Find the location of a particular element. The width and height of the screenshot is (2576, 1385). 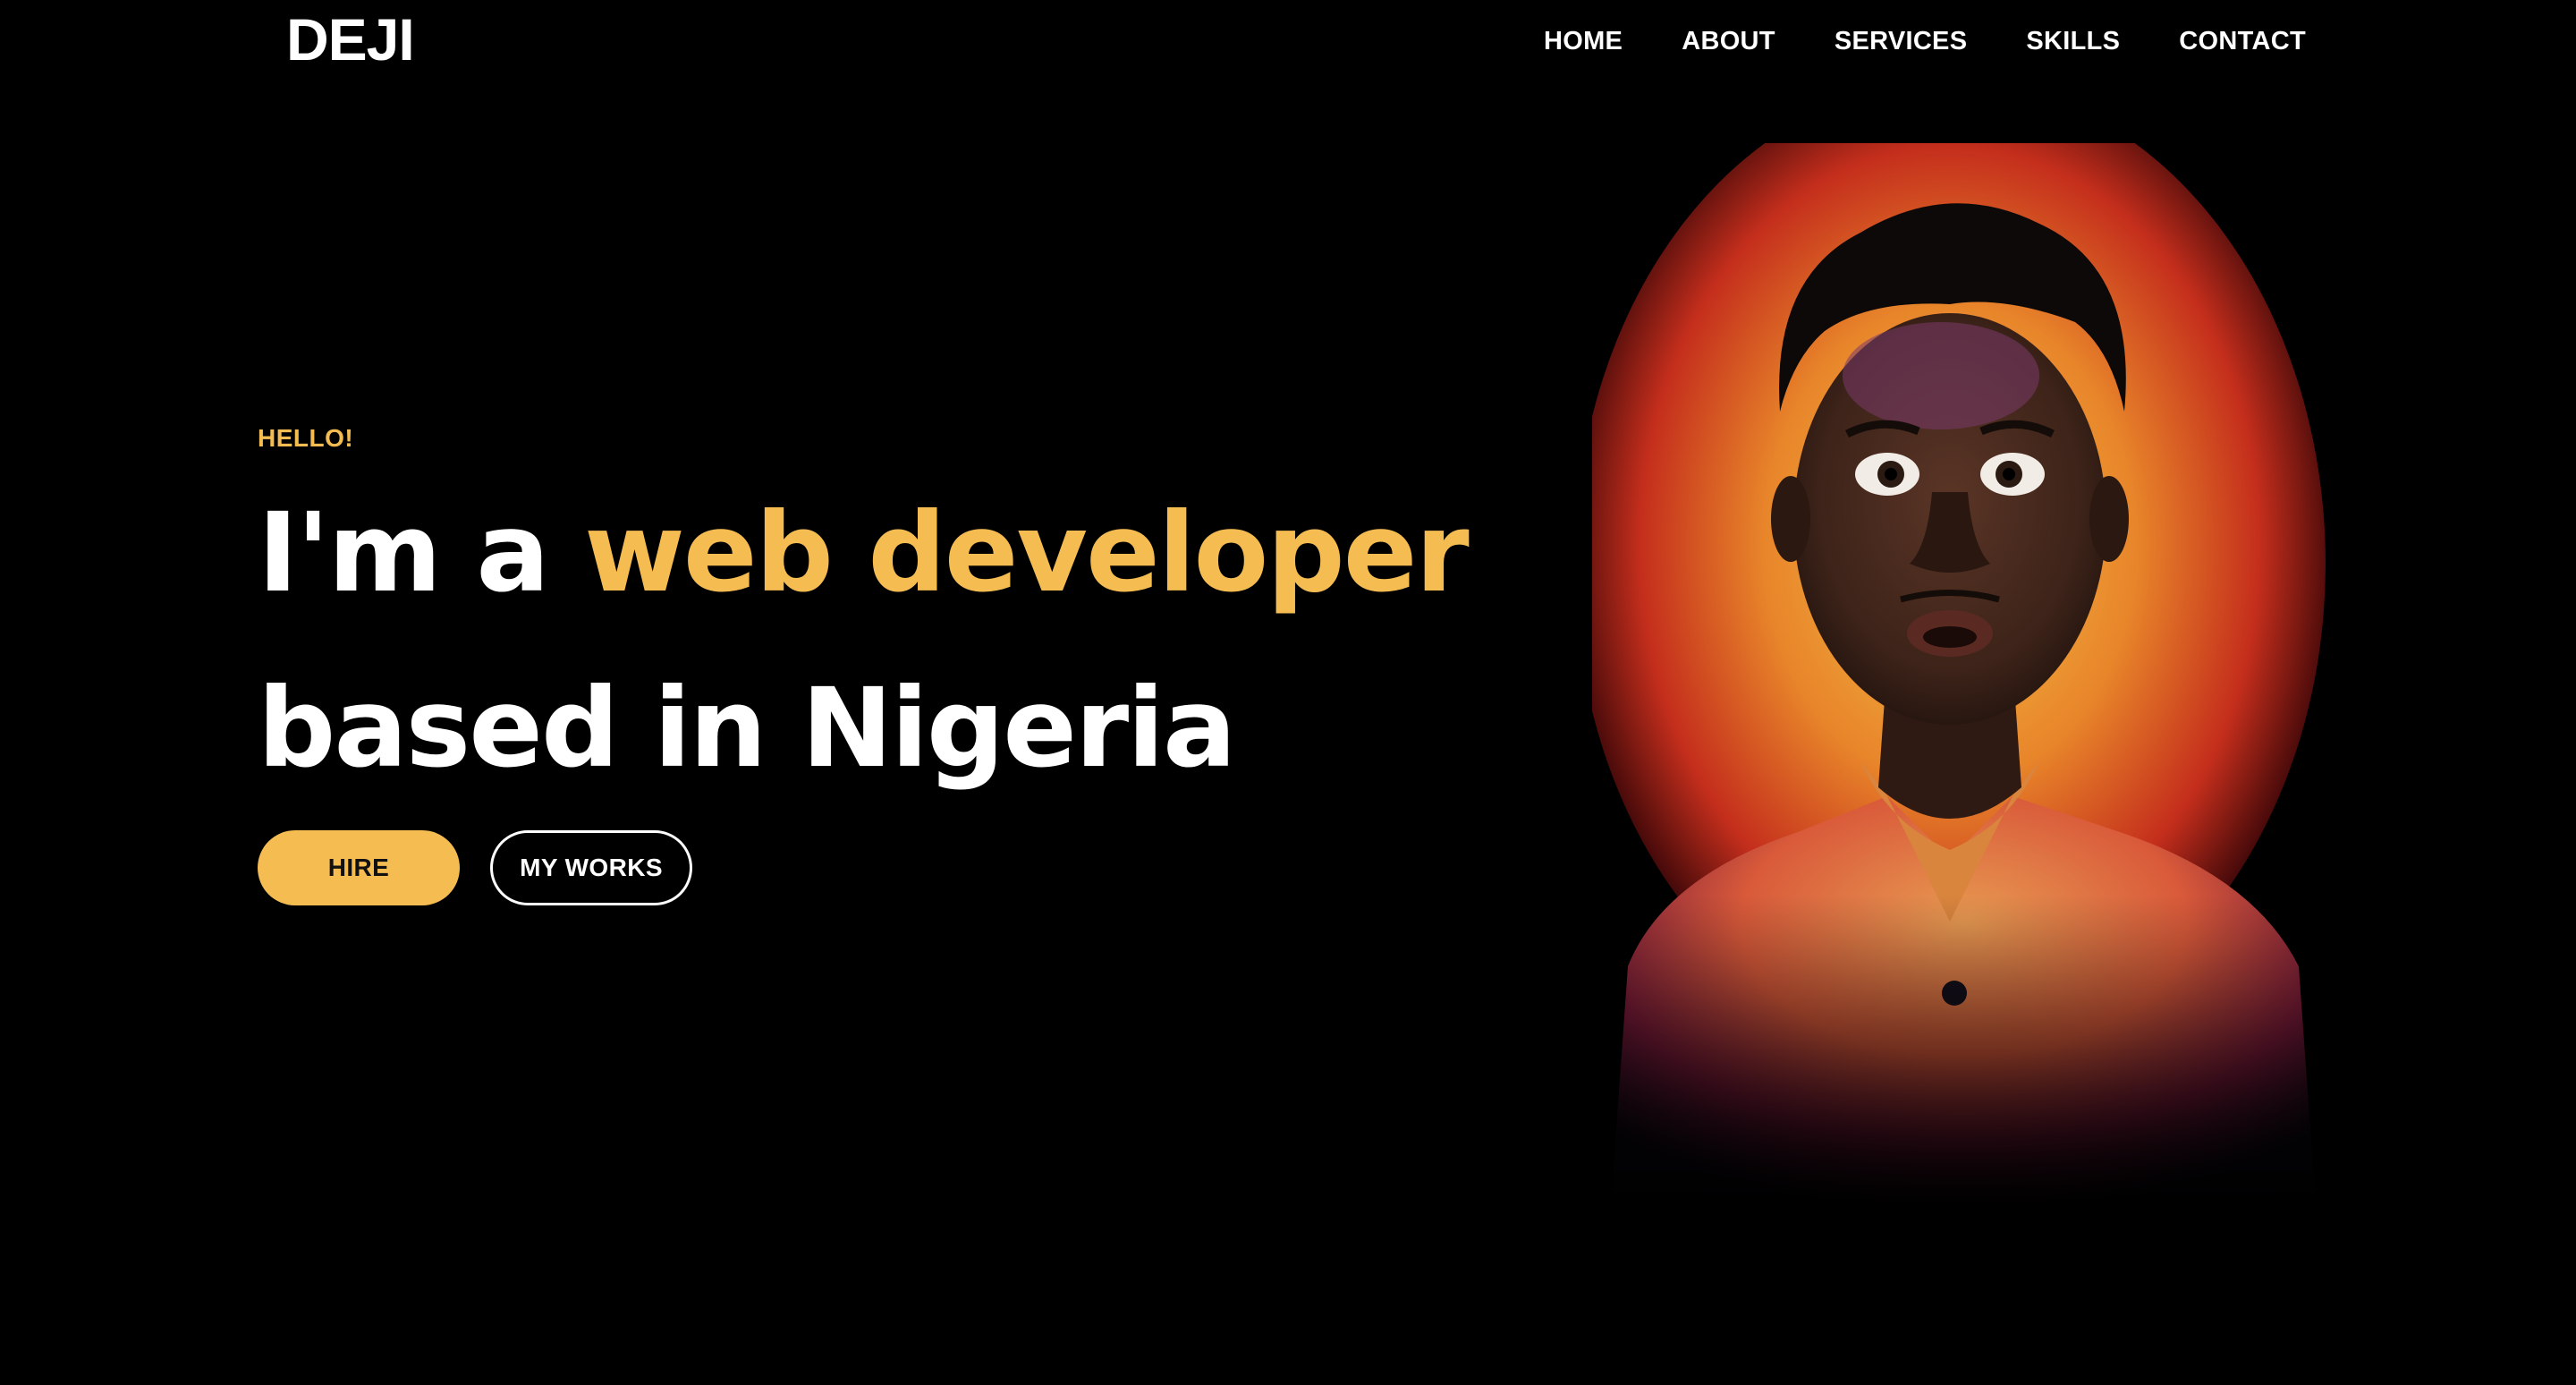

site-logo: DEJI is located at coordinates (350, 39).